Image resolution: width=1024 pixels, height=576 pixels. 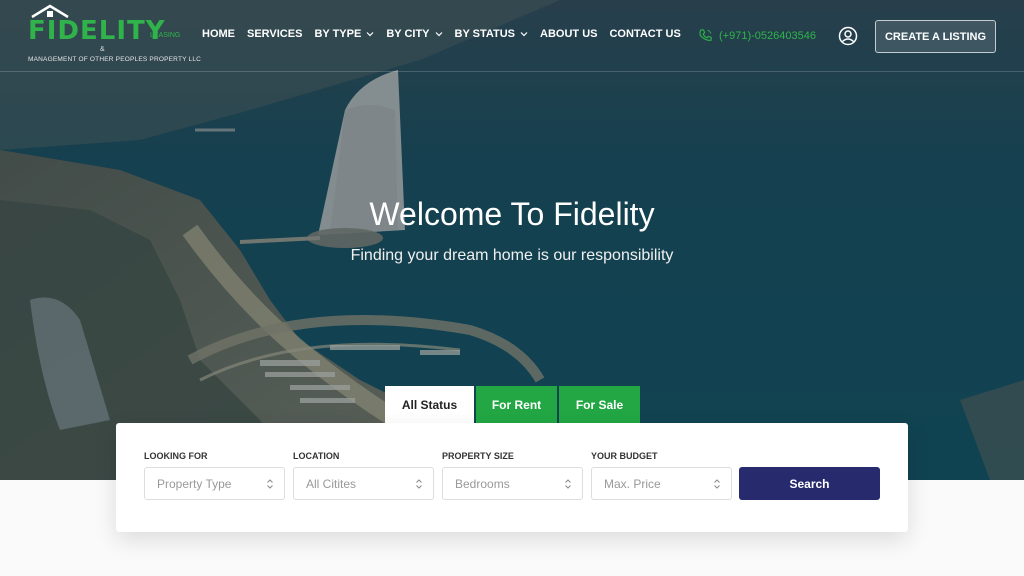 I want to click on phone-link: (+971)-0526403546, so click(x=757, y=35).